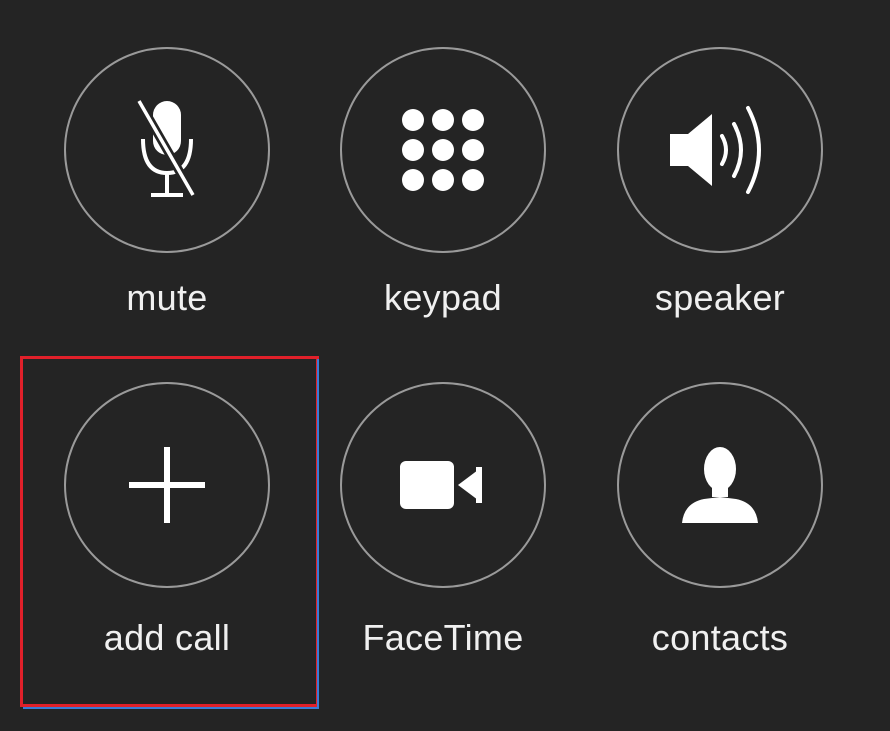  What do you see at coordinates (720, 297) in the screenshot?
I see `speaker-label: speaker` at bounding box center [720, 297].